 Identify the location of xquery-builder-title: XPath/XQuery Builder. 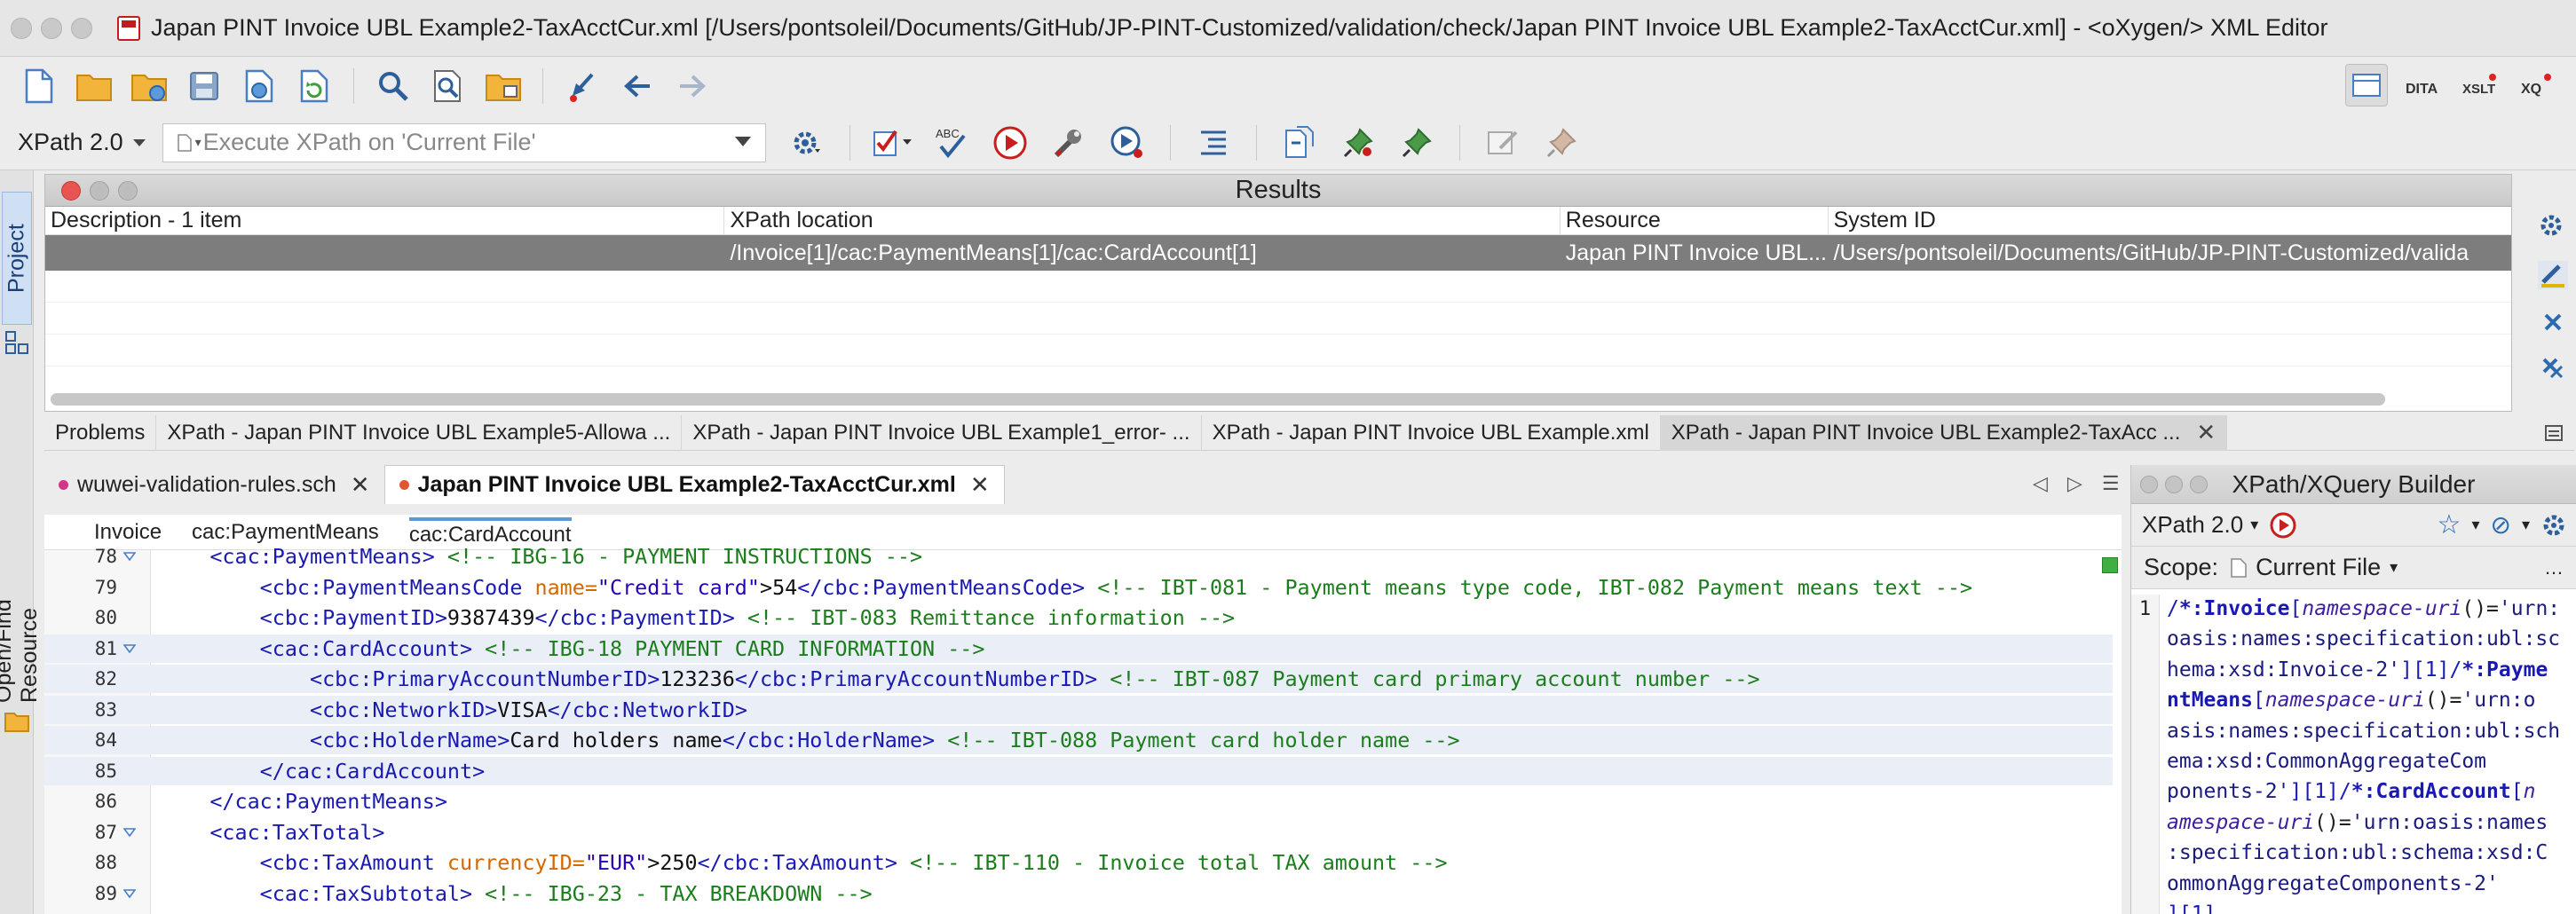
(2354, 484).